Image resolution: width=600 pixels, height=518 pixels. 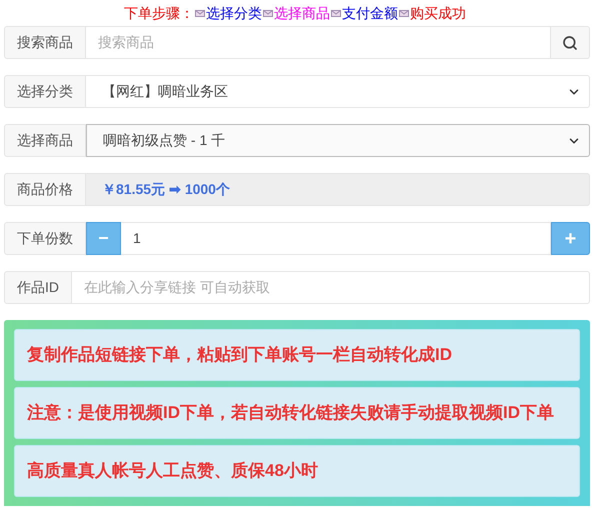 I want to click on step-text: 选择分类, so click(x=234, y=13).